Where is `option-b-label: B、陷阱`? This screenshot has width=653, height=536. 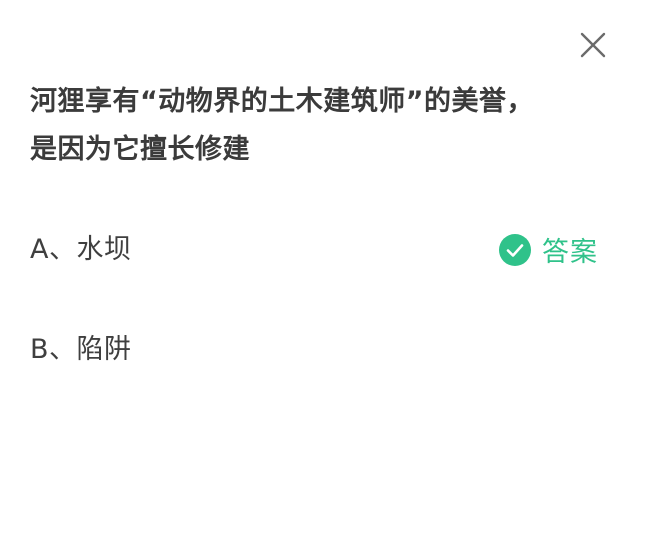 option-b-label: B、陷阱 is located at coordinates (81, 349).